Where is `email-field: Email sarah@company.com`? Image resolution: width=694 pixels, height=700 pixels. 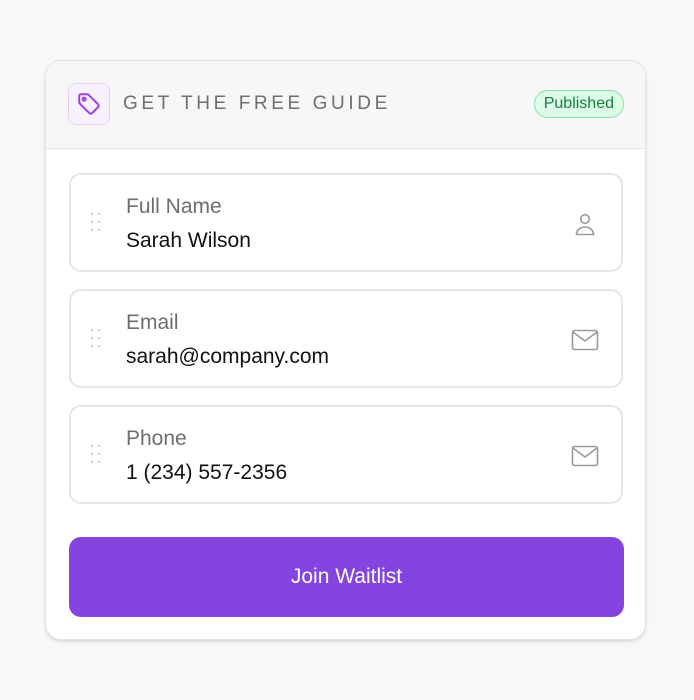
email-field: Email sarah@company.com is located at coordinates (346, 338).